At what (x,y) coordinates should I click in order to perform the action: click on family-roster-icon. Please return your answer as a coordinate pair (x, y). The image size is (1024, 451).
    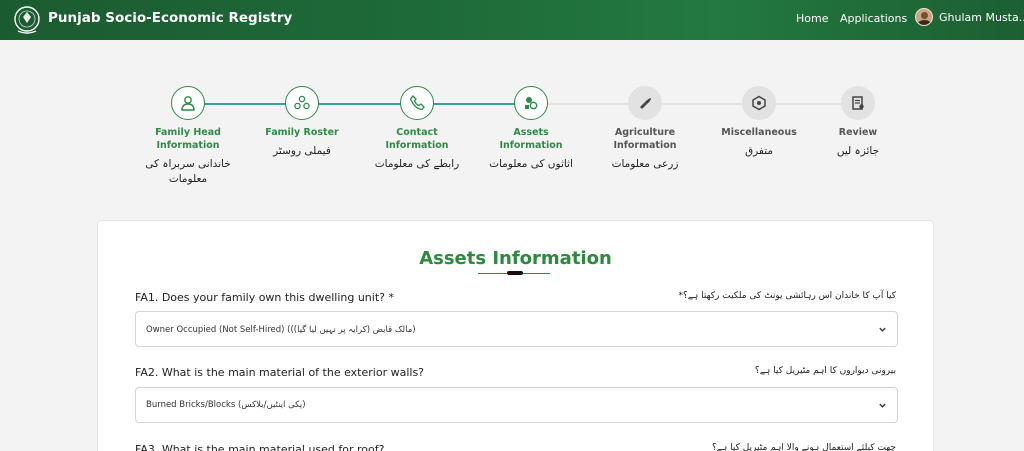
    Looking at the image, I should click on (302, 102).